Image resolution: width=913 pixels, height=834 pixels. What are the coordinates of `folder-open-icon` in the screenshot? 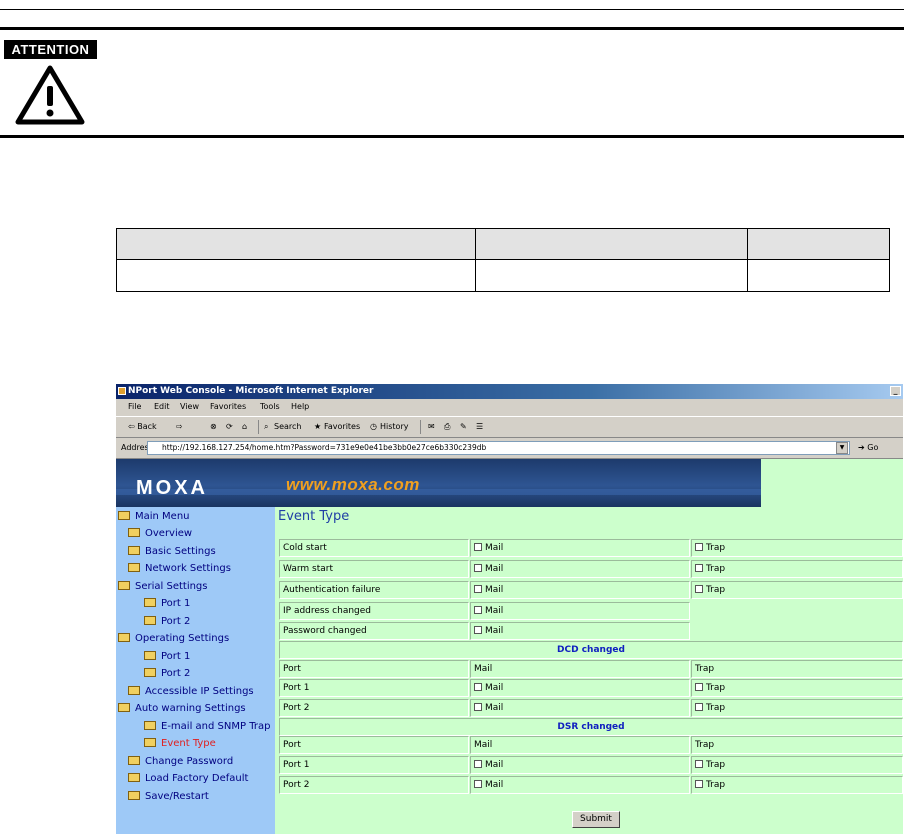 It's located at (124, 637).